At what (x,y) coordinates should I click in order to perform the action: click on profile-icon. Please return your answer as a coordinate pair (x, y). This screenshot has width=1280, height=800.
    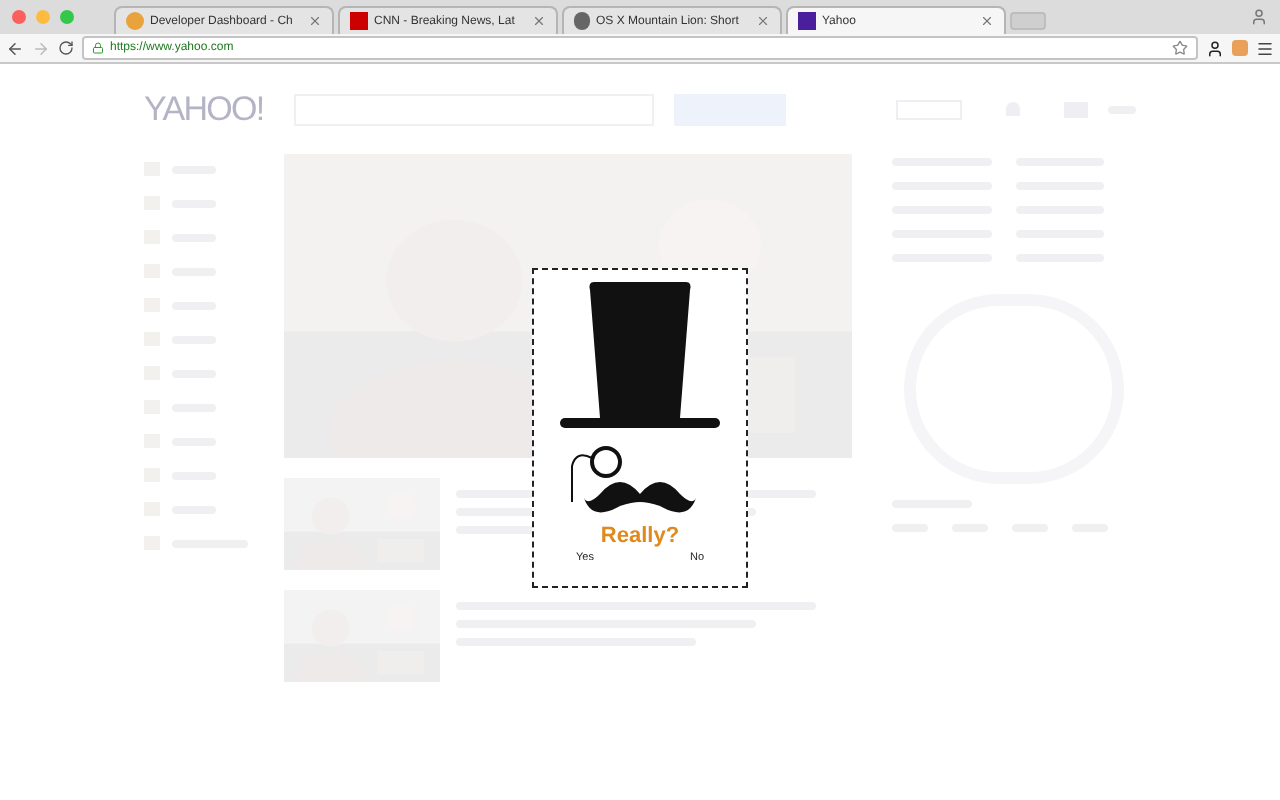
    Looking at the image, I should click on (1259, 17).